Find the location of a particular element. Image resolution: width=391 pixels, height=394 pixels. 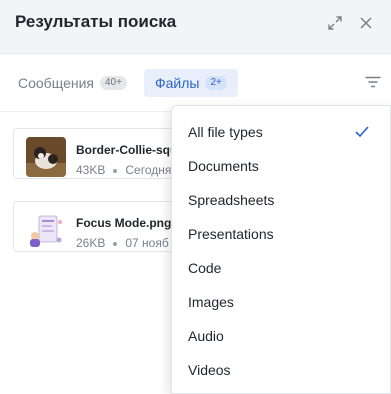

menu-item-images: Images is located at coordinates (281, 302).